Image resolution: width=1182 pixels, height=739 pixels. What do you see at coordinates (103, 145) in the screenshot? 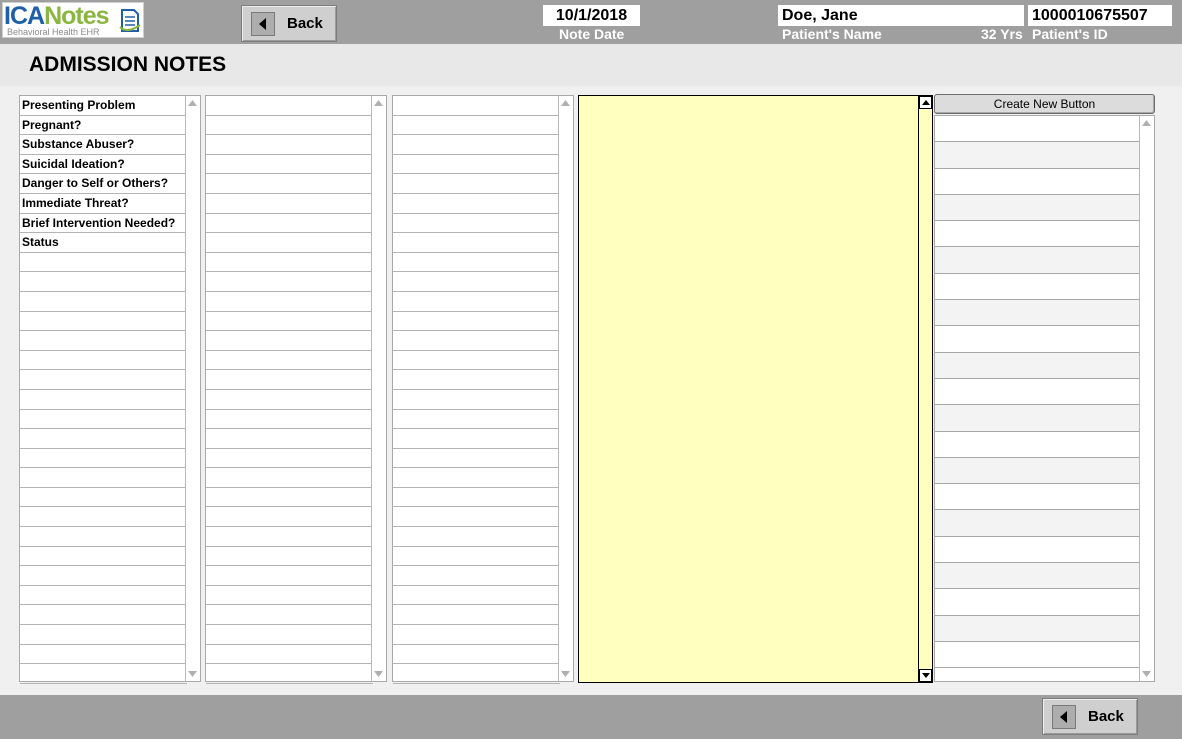
I see `list-row: Substance Abuser?` at bounding box center [103, 145].